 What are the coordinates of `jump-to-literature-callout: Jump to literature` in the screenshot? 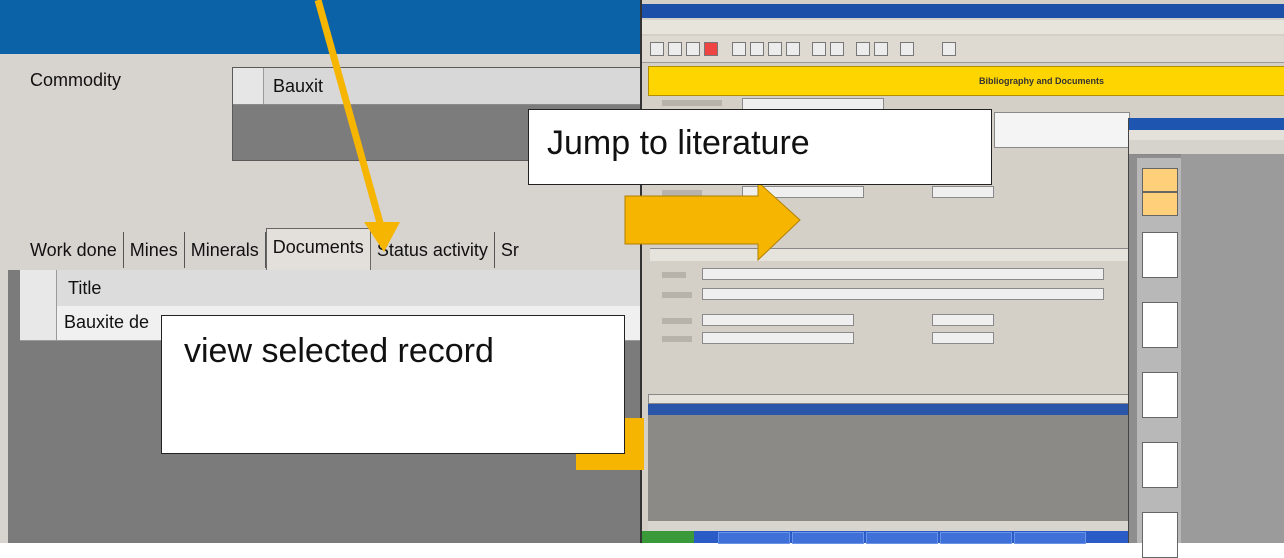 It's located at (760, 147).